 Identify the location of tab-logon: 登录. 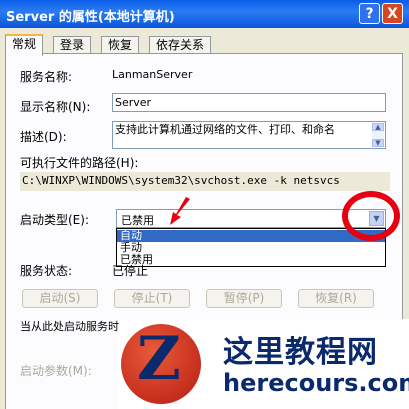
(72, 45).